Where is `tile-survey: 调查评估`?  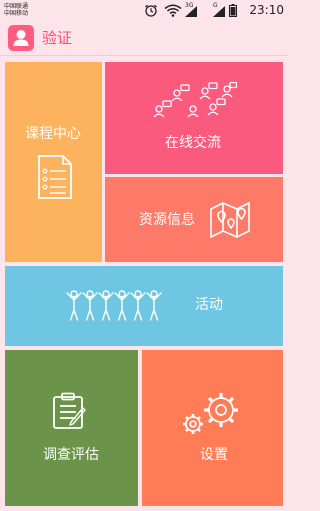 tile-survey: 调查评估 is located at coordinates (71, 428).